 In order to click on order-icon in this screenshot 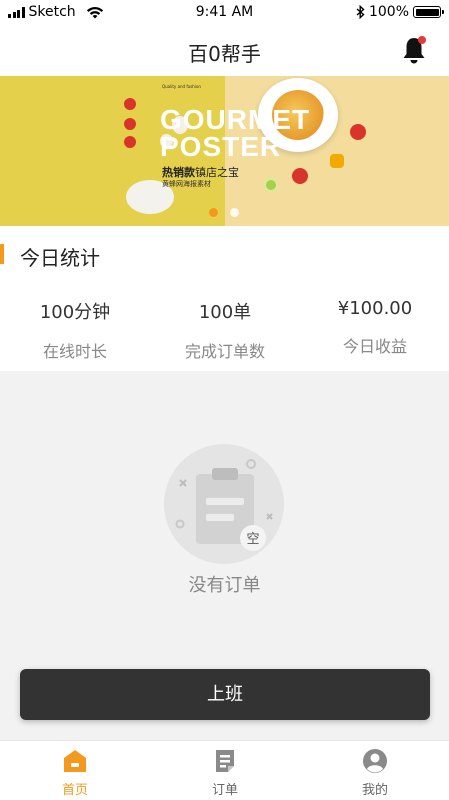, I will do `click(225, 761)`.